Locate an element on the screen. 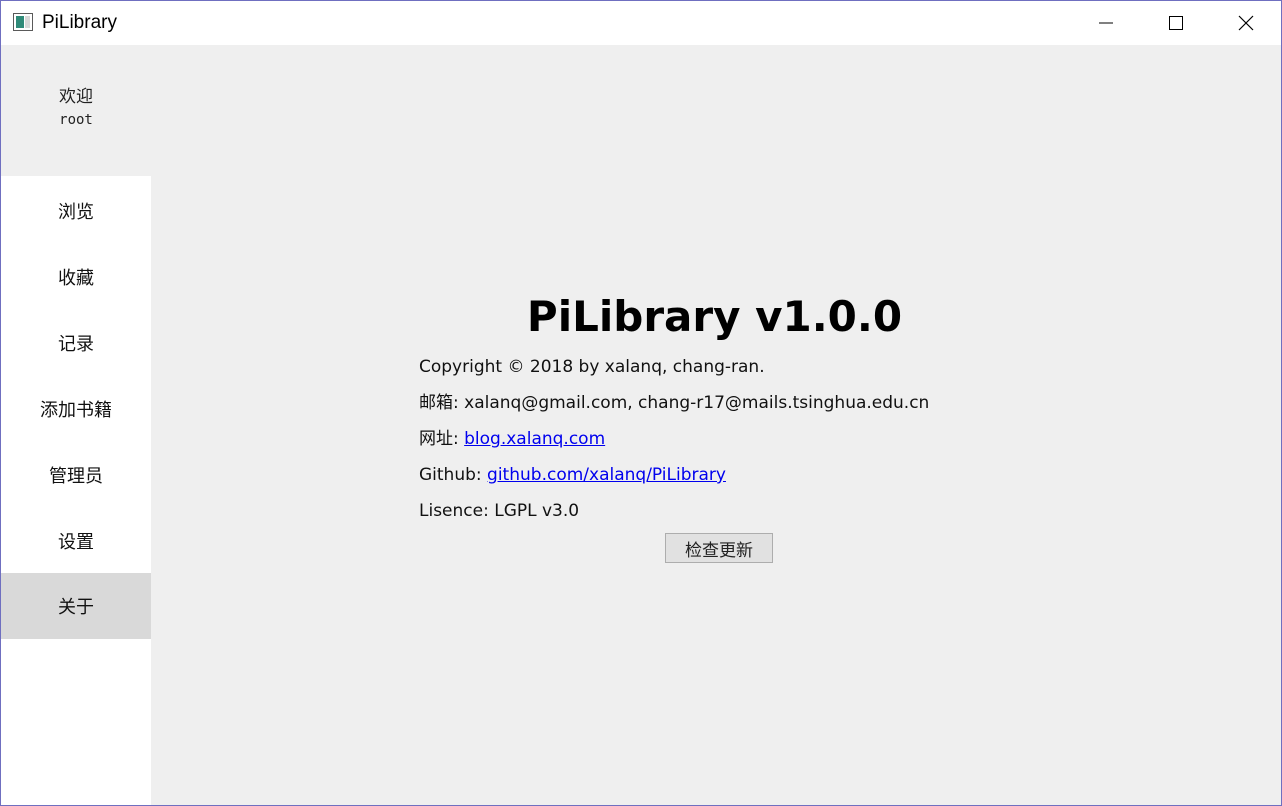  app-window-icon is located at coordinates (23, 22).